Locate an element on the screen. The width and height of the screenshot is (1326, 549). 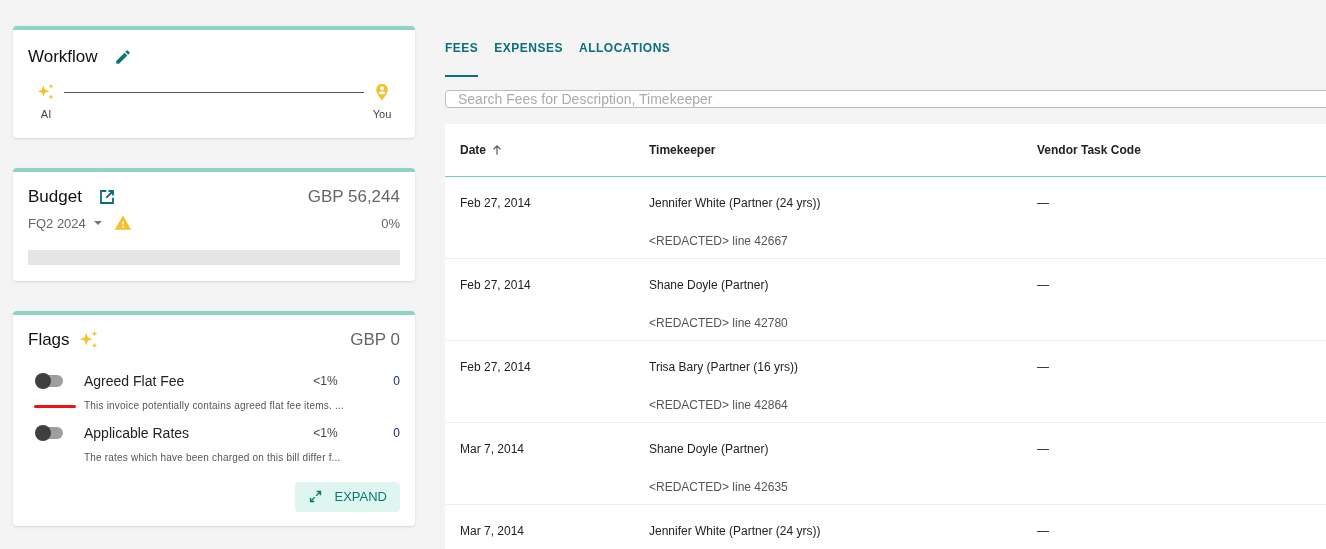
card-title: Budget is located at coordinates (55, 197).